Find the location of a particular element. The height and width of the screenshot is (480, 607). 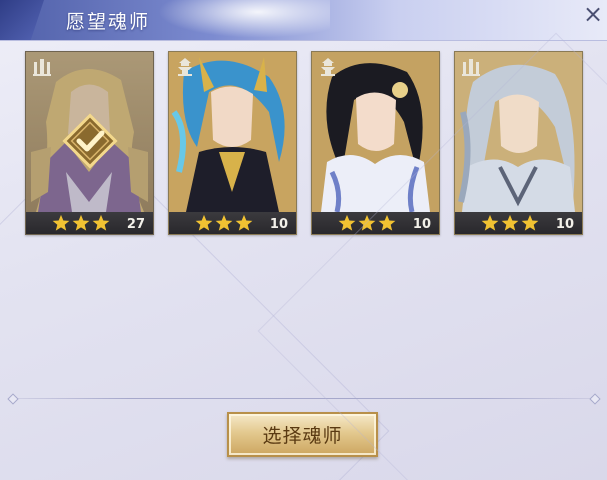

header-glow is located at coordinates (240, 20).